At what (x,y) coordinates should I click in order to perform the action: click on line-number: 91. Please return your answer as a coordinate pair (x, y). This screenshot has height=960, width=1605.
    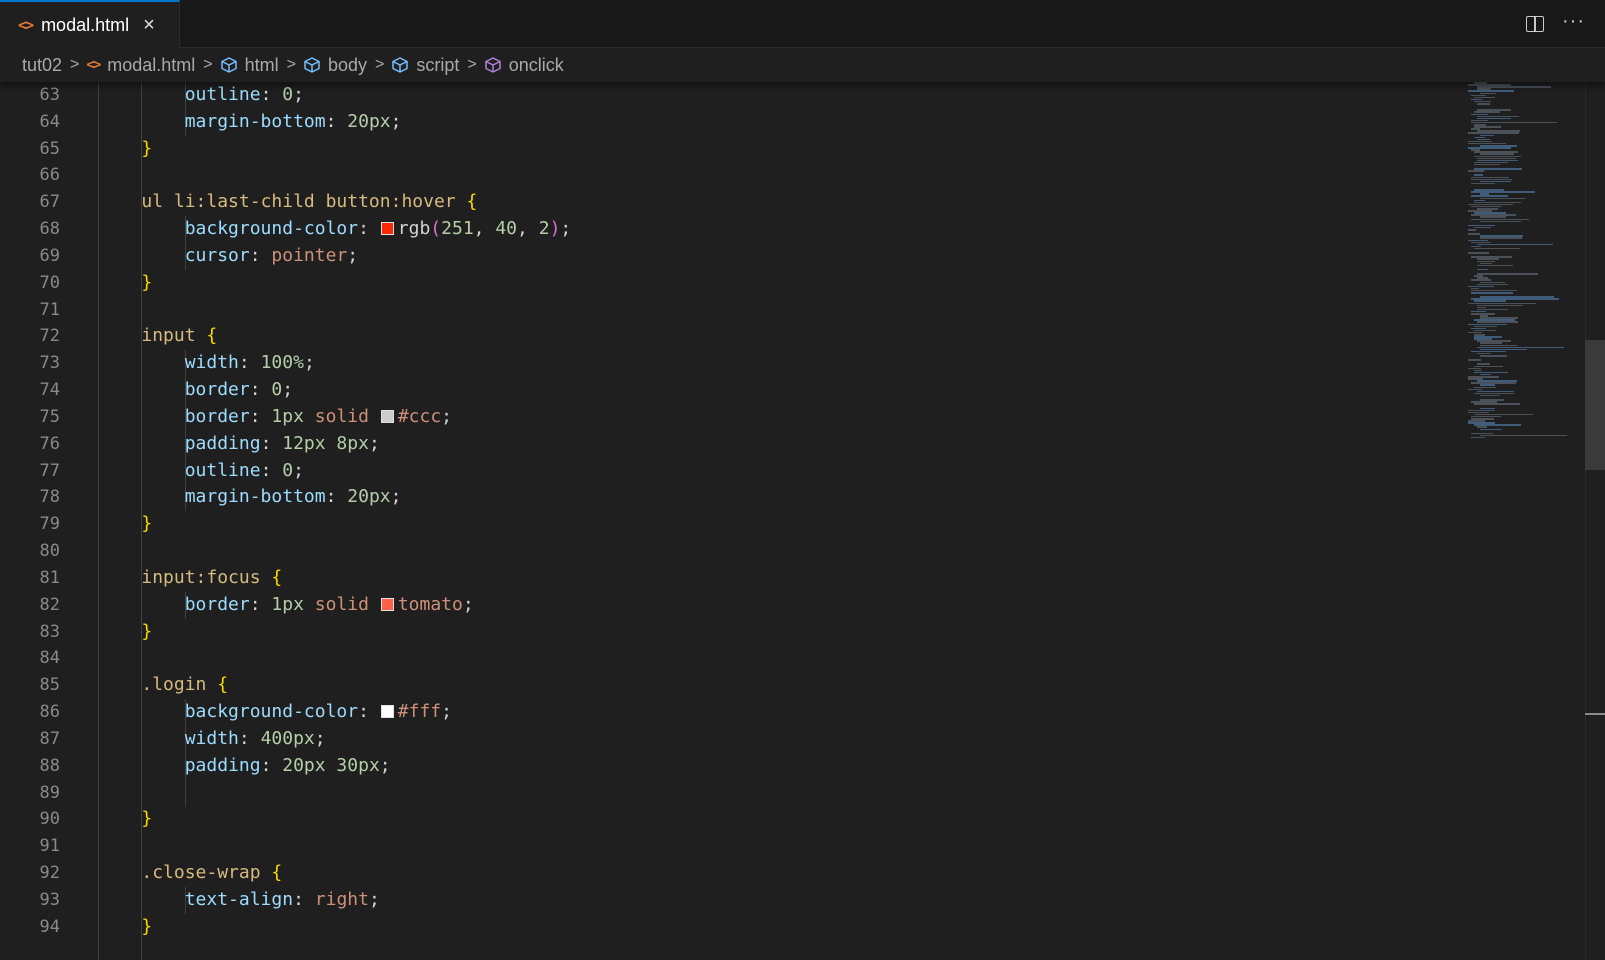
    Looking at the image, I should click on (49, 846).